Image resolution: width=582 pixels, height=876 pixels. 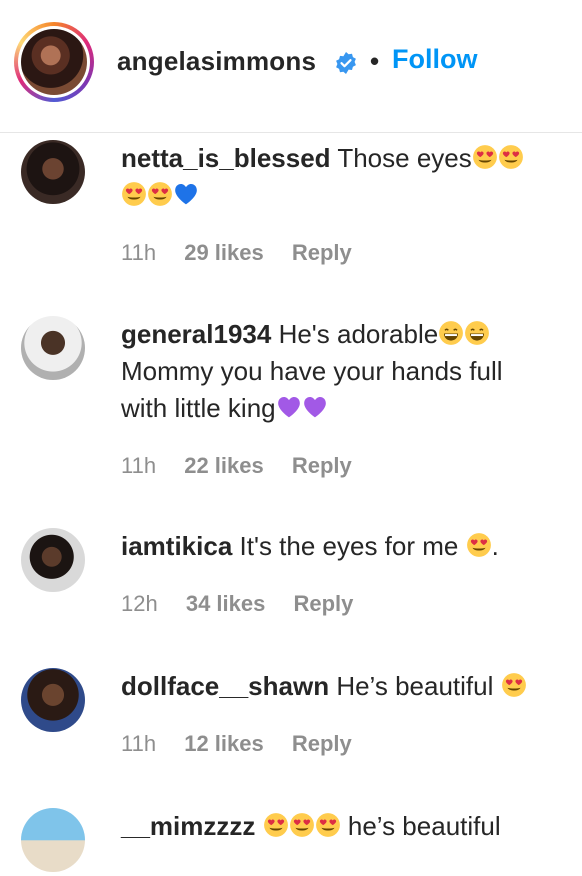 I want to click on follow-button: Follow, so click(x=434, y=59).